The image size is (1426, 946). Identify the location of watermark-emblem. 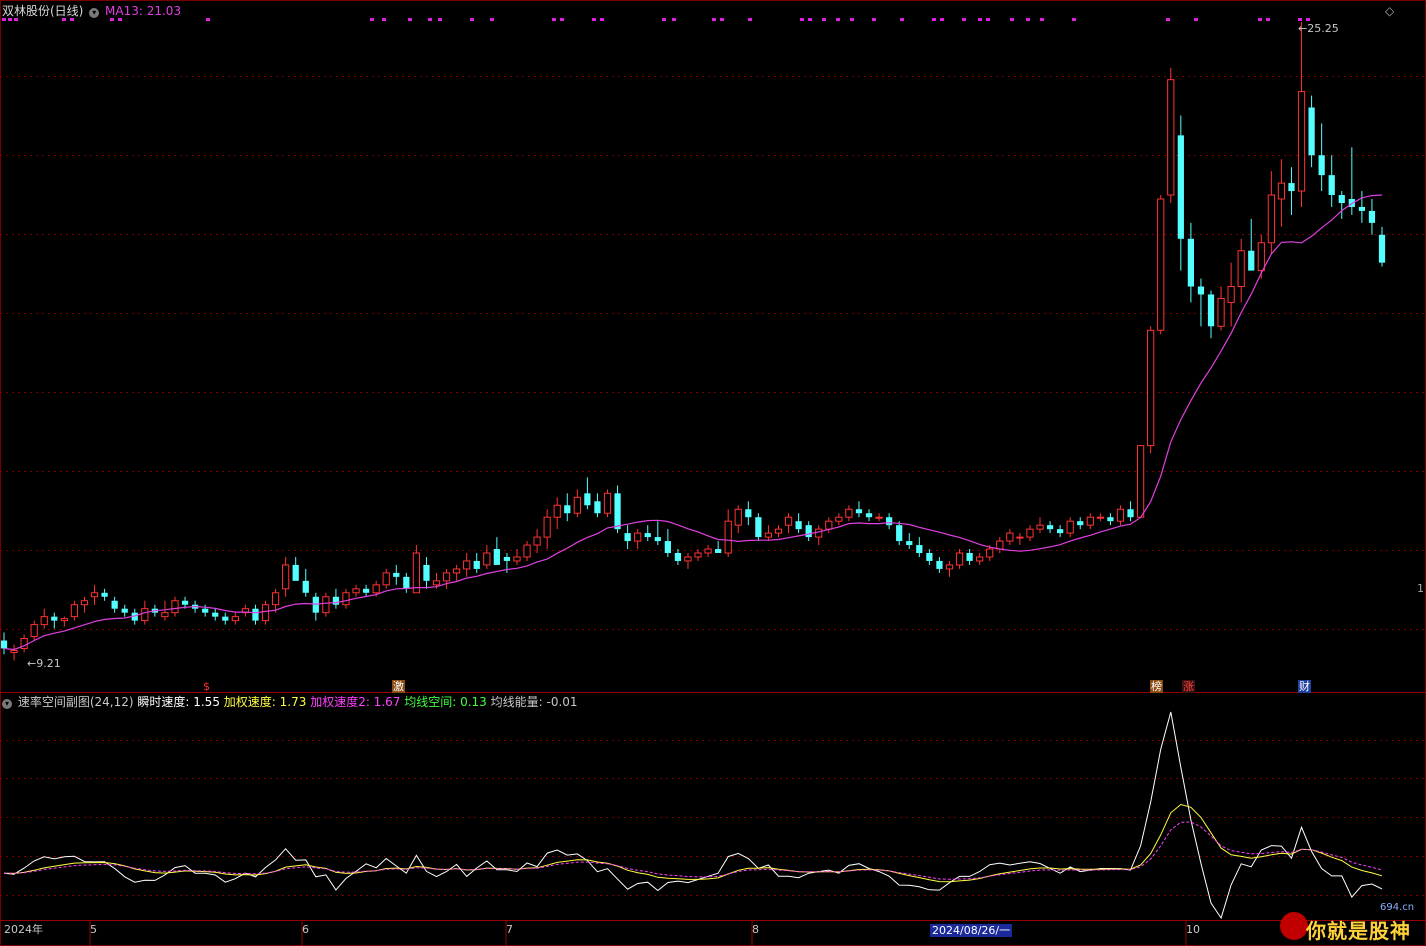
(1294, 926).